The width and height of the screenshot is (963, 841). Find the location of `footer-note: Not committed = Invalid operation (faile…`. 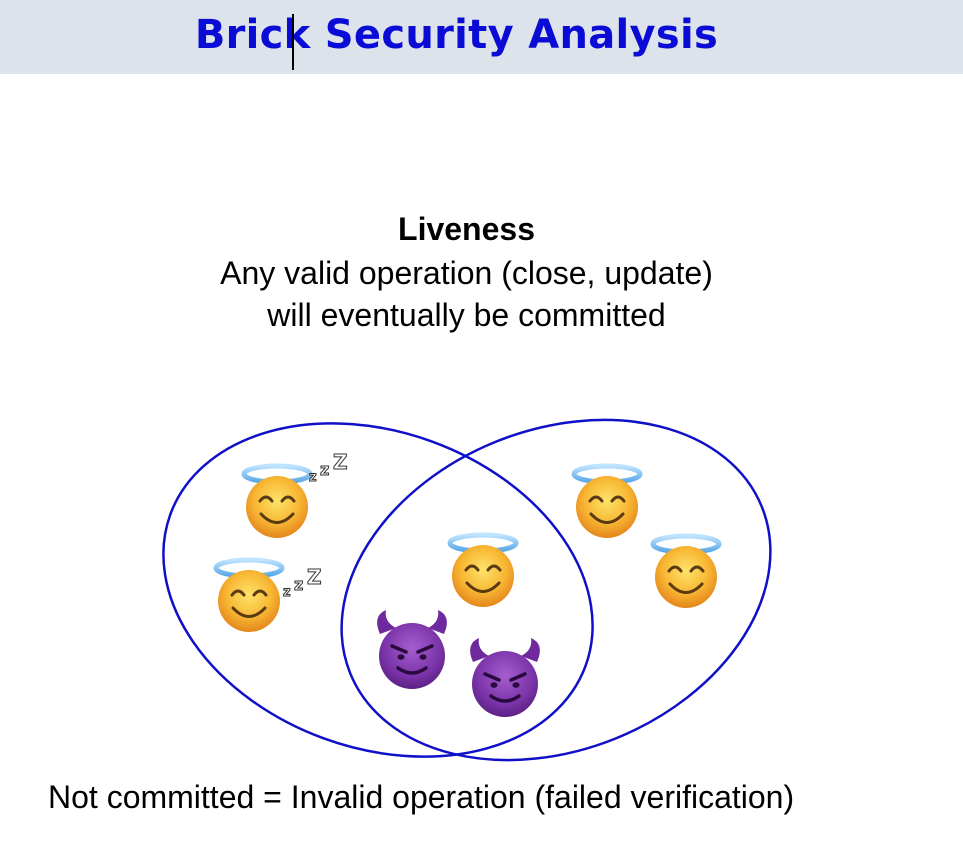

footer-note: Not committed = Invalid operation (faile… is located at coordinates (421, 797).